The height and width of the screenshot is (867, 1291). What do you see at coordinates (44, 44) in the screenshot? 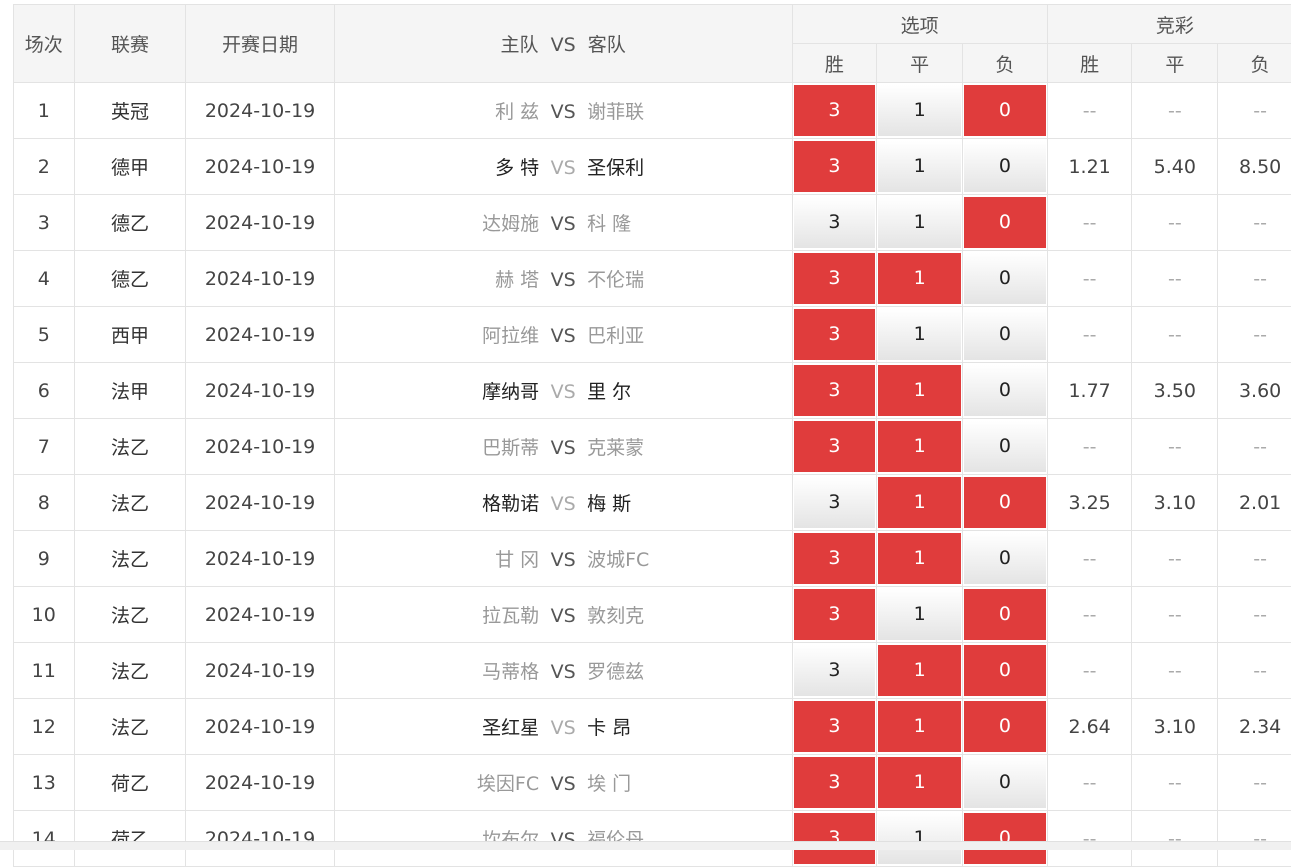
I see `header-round: 场次` at bounding box center [44, 44].